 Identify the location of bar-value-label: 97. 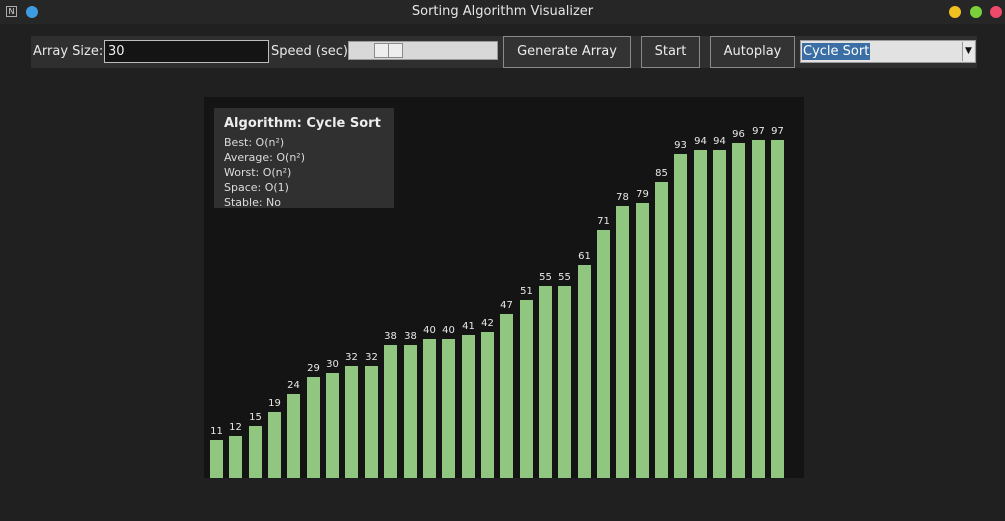
(777, 131).